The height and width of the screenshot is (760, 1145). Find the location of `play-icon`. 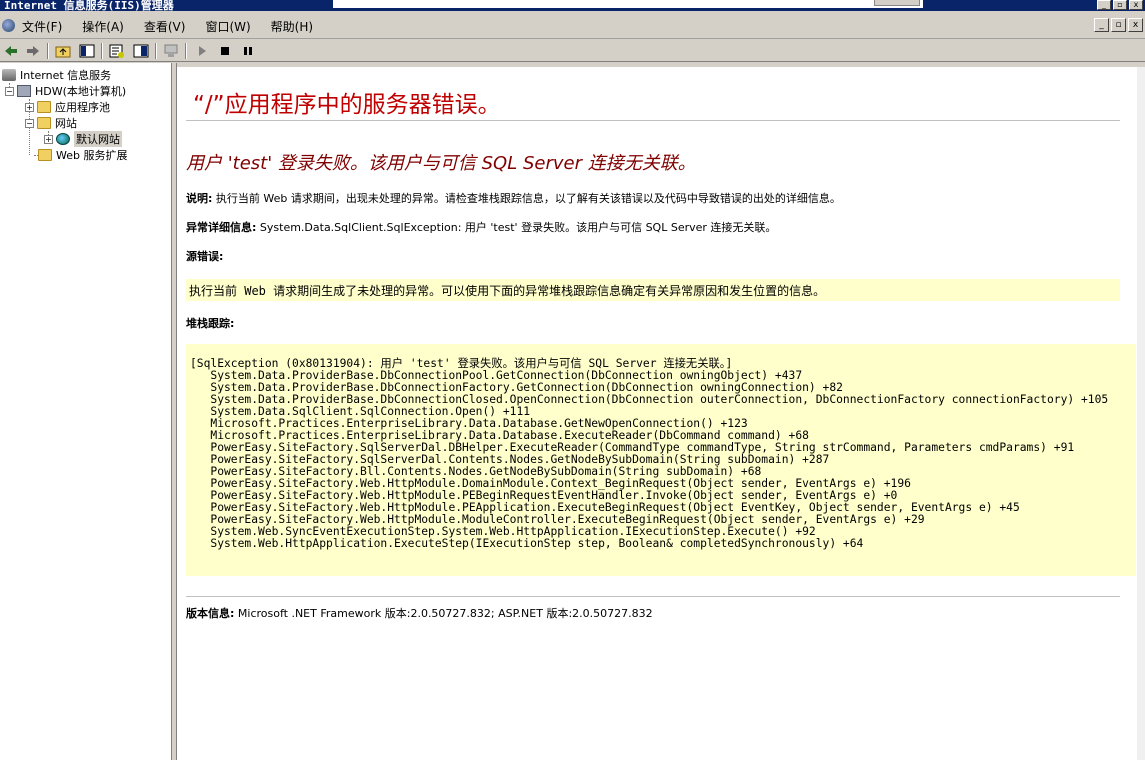

play-icon is located at coordinates (202, 51).